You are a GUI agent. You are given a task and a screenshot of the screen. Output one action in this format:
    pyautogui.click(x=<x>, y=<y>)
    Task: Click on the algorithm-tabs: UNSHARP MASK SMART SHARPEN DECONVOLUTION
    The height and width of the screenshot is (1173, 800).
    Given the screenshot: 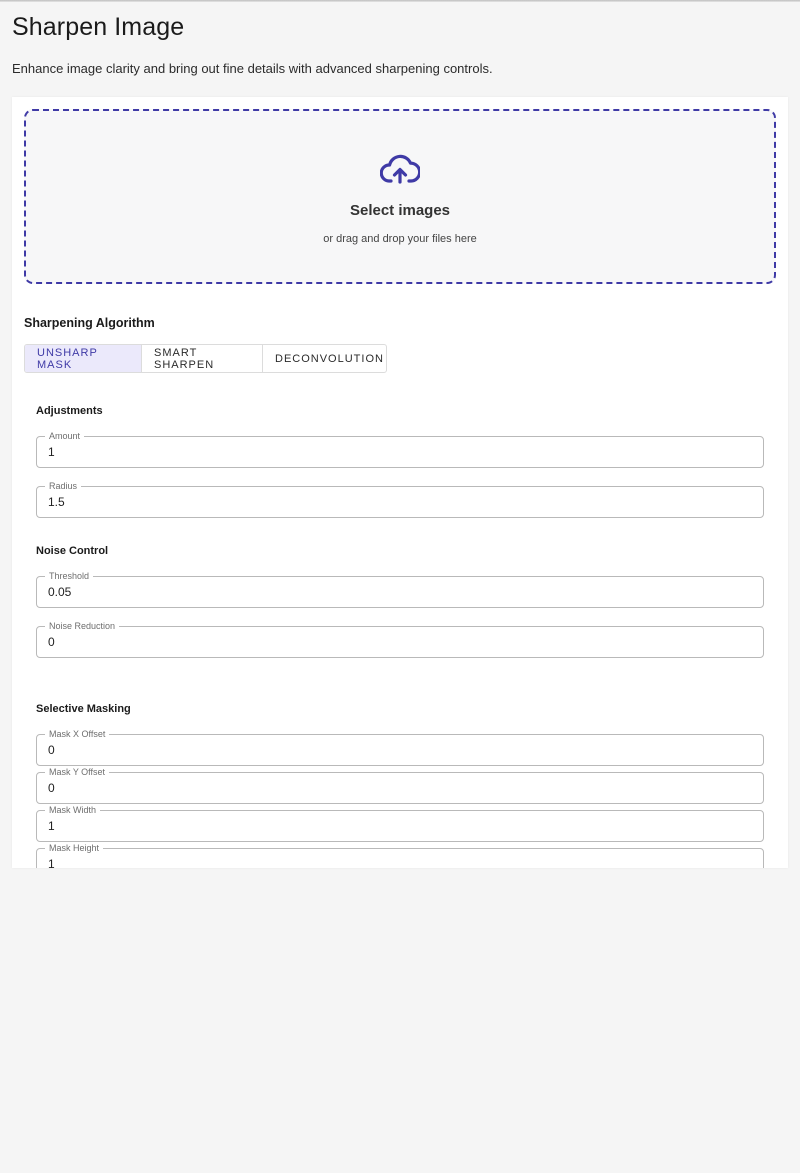 What is the action you would take?
    pyautogui.click(x=205, y=358)
    